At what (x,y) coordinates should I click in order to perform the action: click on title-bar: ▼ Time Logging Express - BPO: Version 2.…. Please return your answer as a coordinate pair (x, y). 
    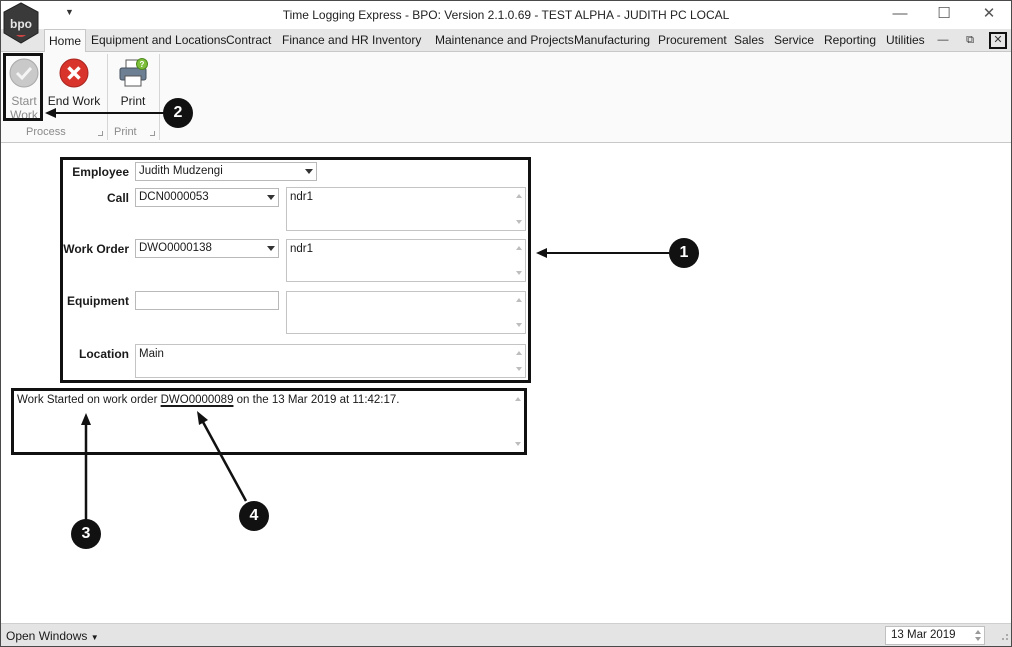
    Looking at the image, I should click on (506, 15).